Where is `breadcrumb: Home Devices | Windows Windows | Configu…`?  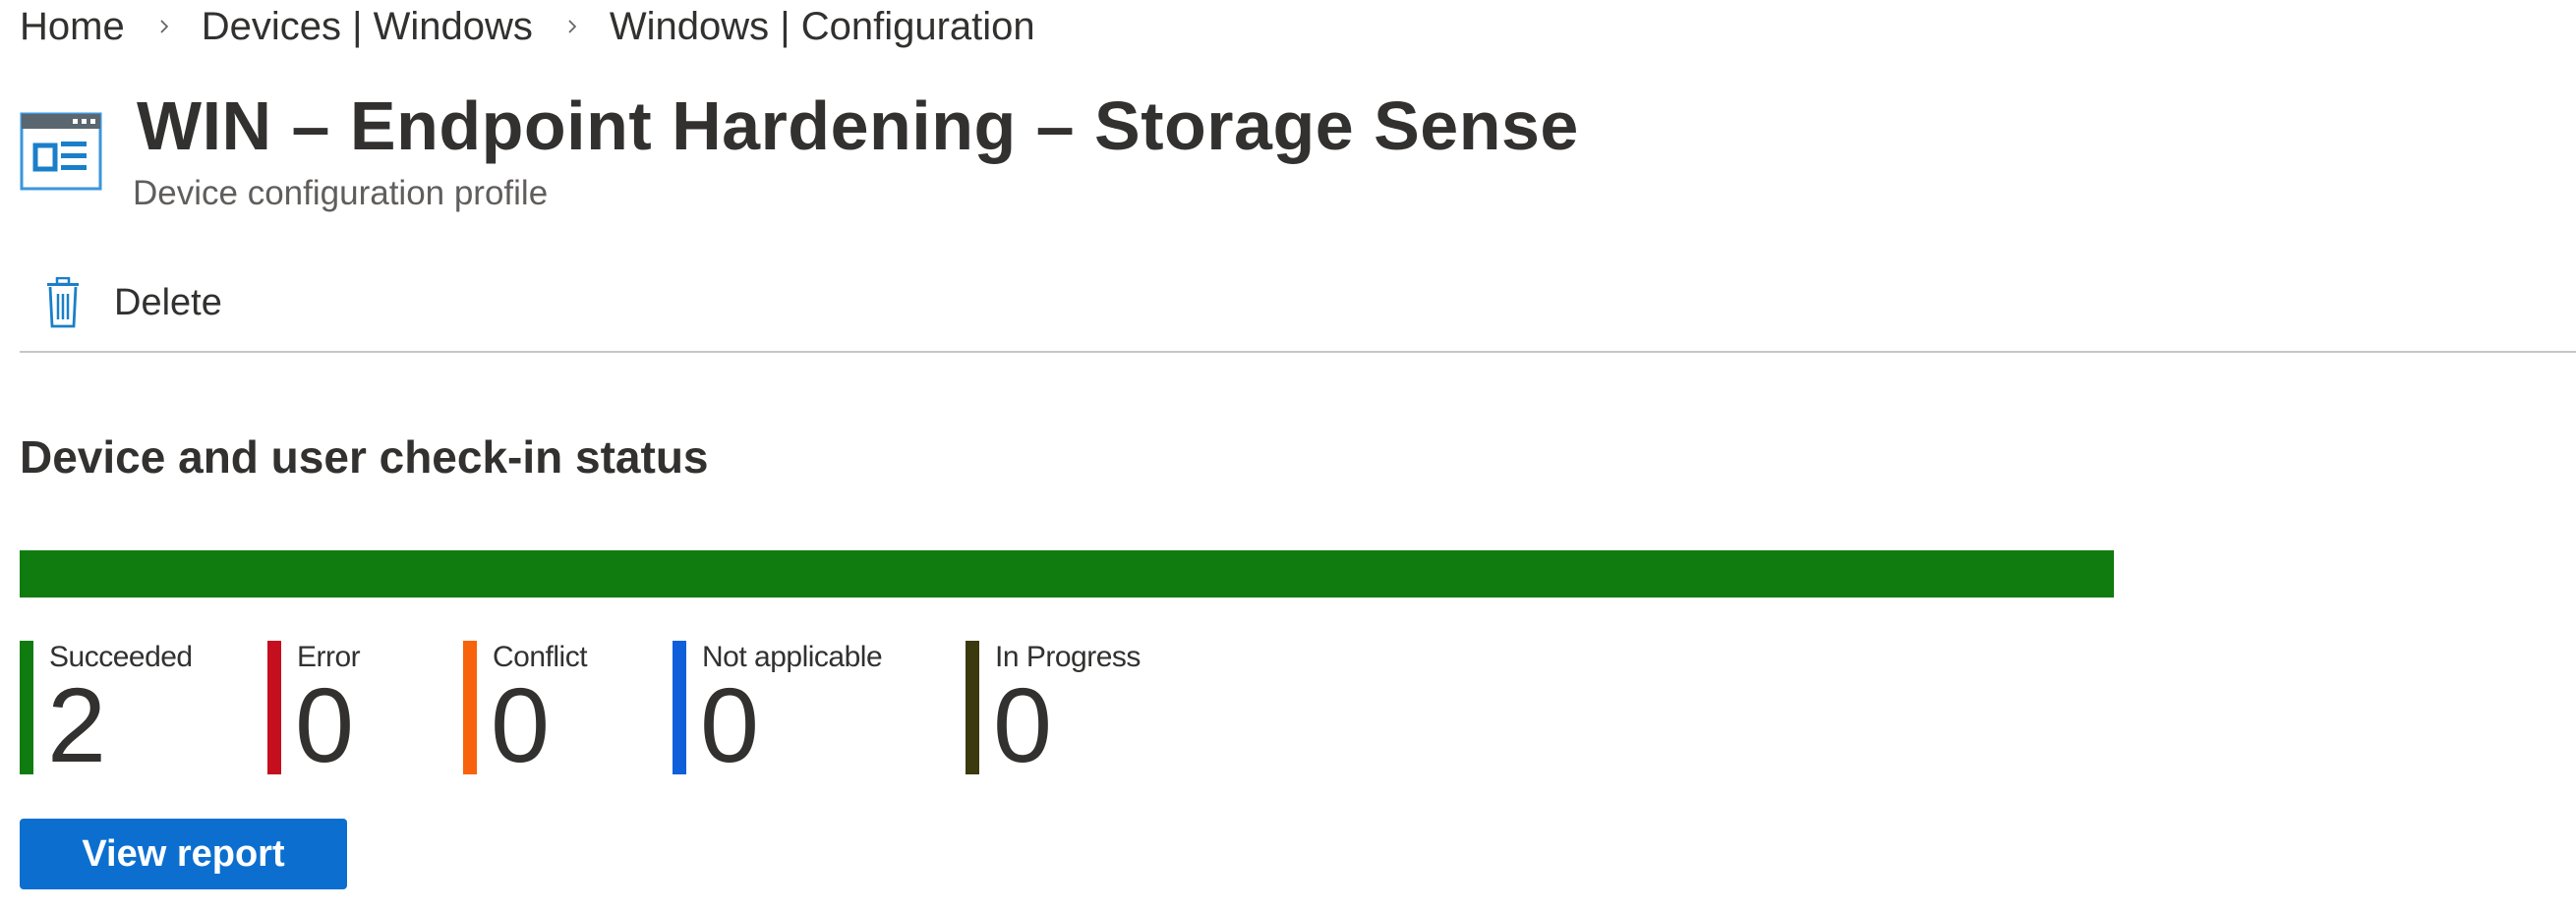
breadcrumb: Home Devices | Windows Windows | Configu… is located at coordinates (527, 26).